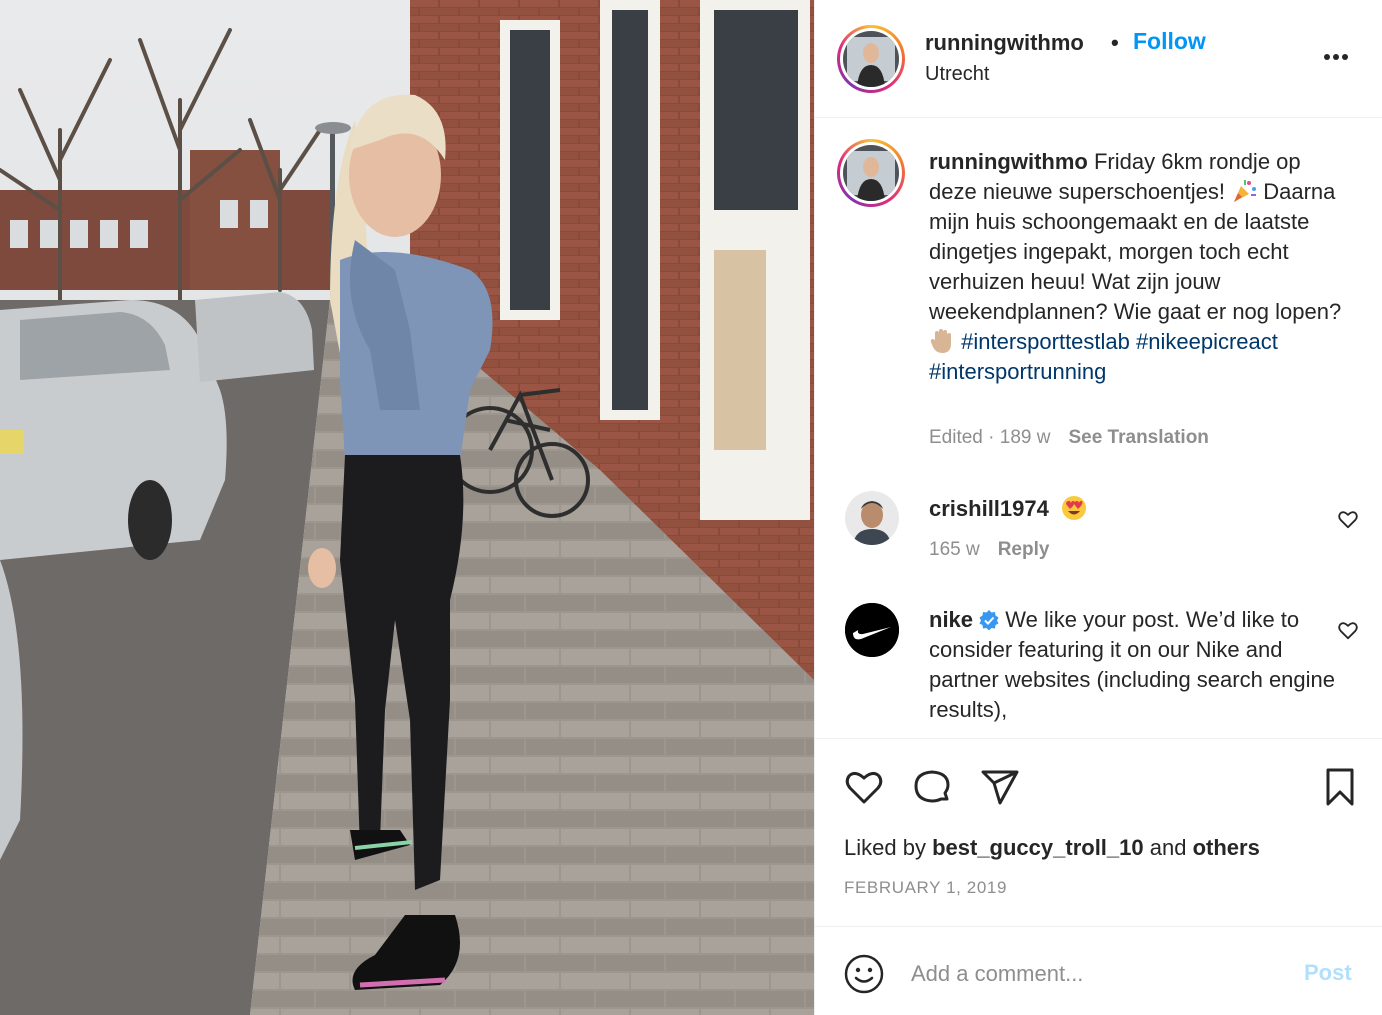  I want to click on nike-logo-icon, so click(872, 630).